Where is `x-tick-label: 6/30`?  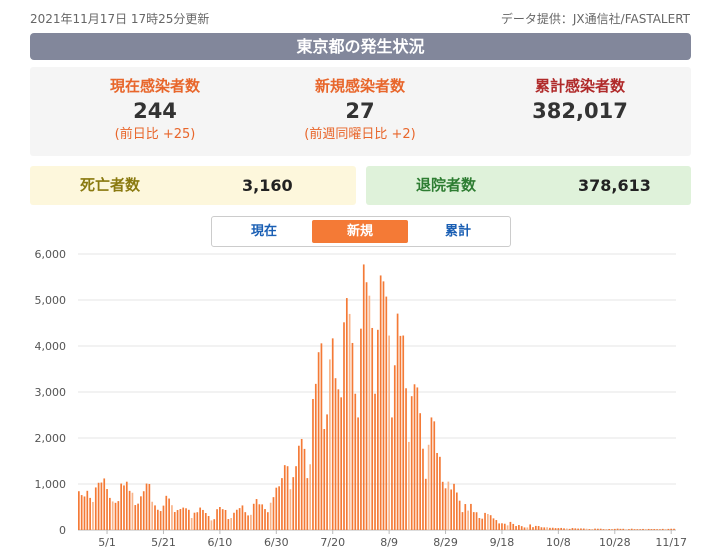
x-tick-label: 6/30 is located at coordinates (276, 542).